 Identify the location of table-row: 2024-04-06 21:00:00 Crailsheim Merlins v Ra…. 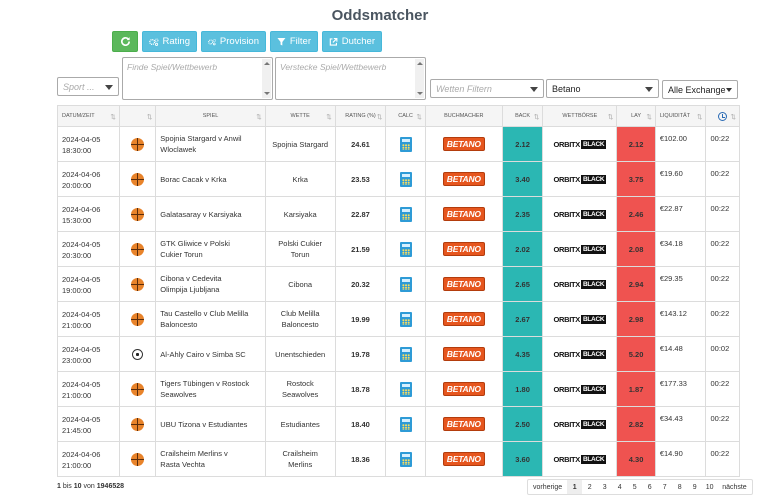
(398, 459).